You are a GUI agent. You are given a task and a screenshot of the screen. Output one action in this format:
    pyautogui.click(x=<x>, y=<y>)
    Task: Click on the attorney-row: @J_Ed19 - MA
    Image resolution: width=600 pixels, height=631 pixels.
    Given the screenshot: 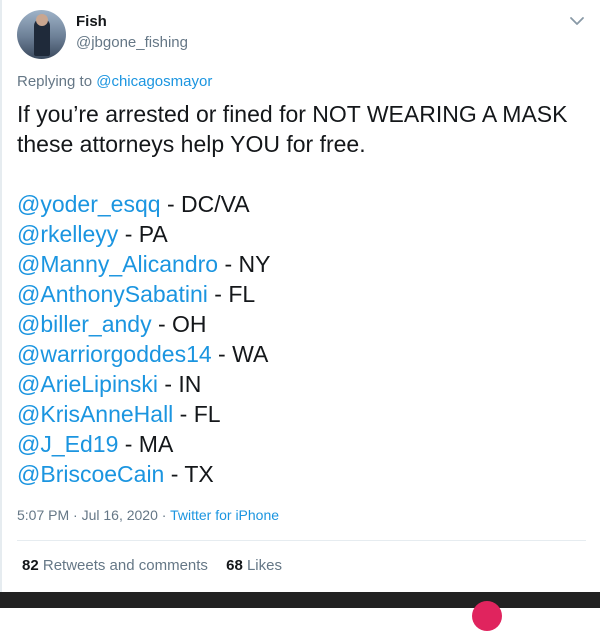 What is the action you would take?
    pyautogui.click(x=302, y=444)
    